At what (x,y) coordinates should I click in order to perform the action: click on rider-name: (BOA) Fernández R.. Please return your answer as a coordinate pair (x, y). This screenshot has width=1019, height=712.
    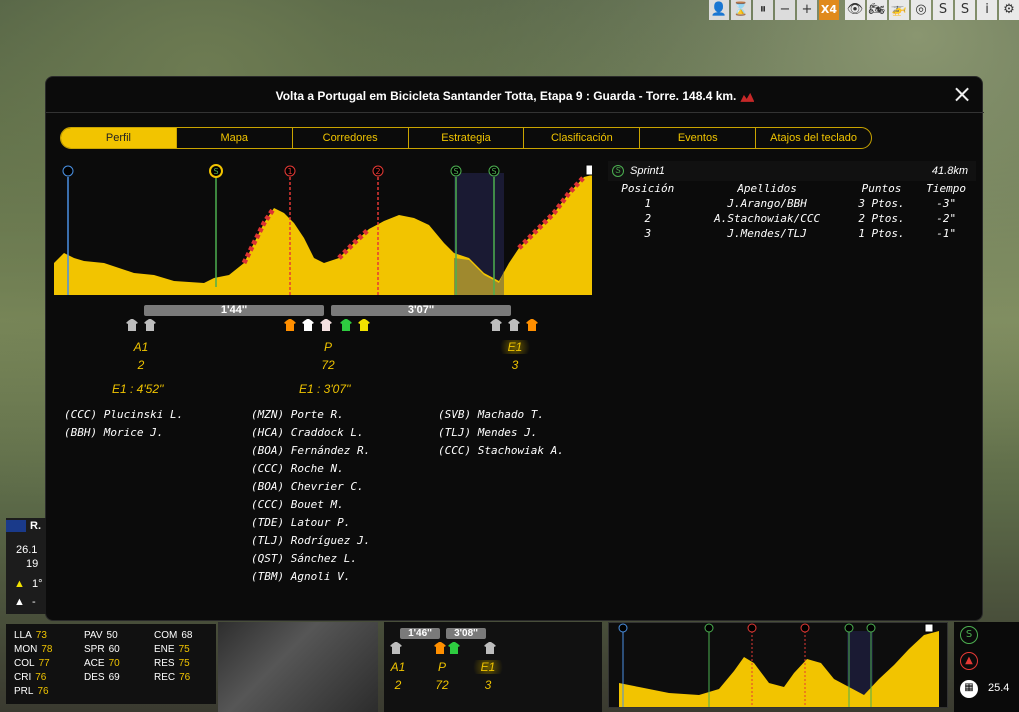
    Looking at the image, I should click on (310, 451).